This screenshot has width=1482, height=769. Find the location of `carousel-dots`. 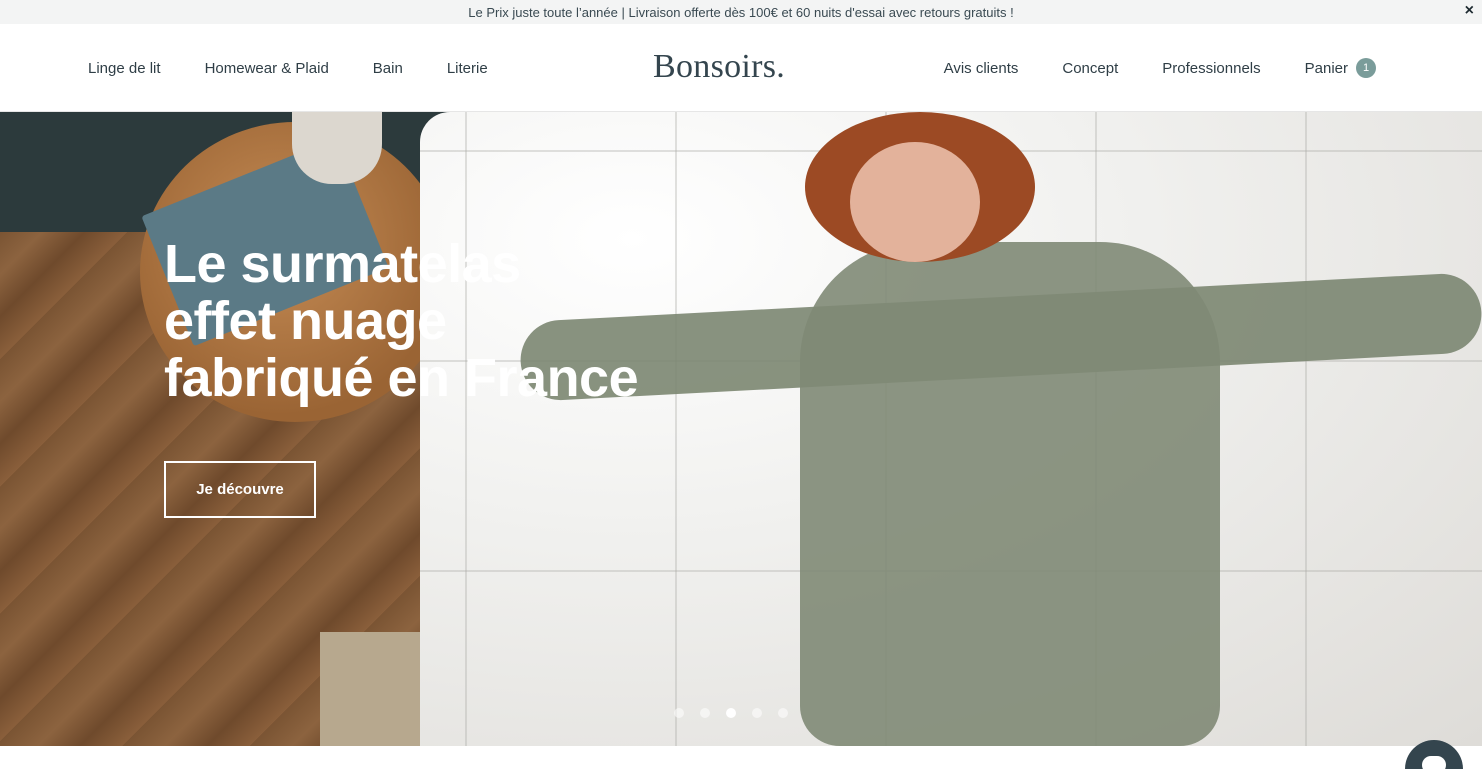

carousel-dots is located at coordinates (731, 713).